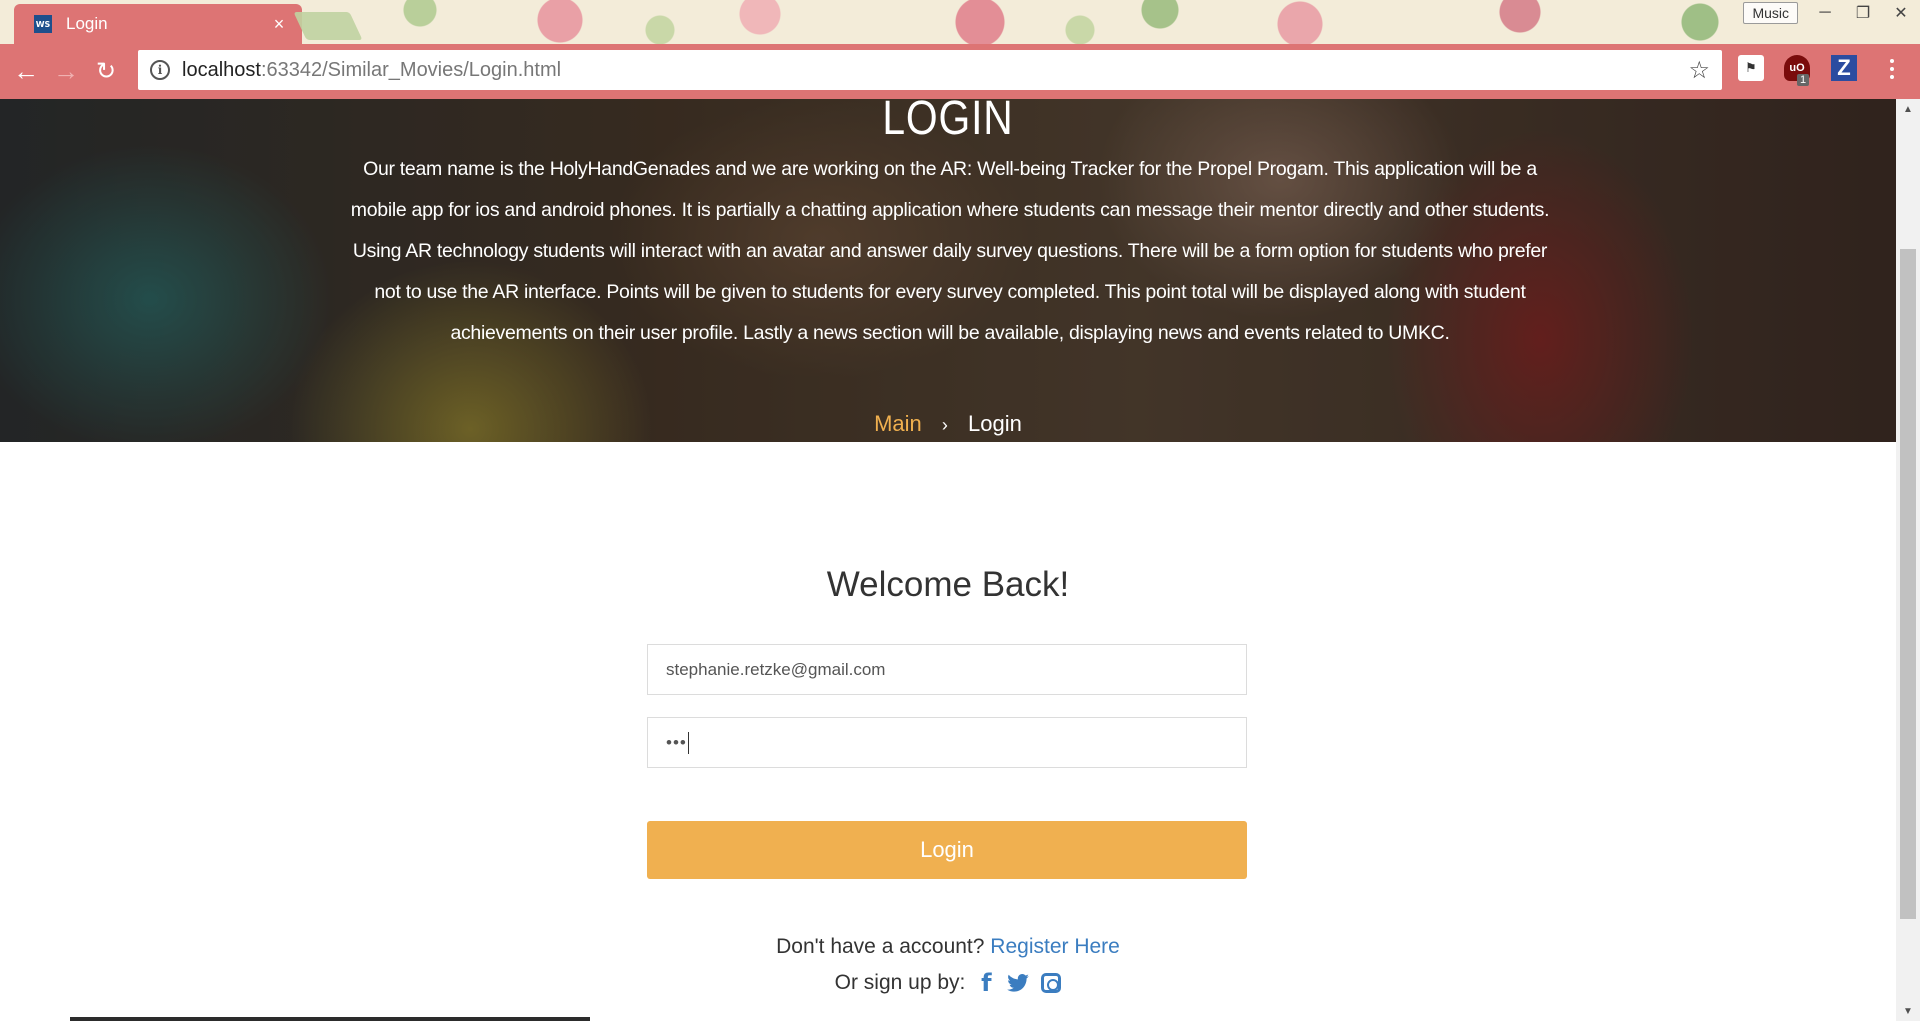  I want to click on page-title: LOGIN, so click(948, 122).